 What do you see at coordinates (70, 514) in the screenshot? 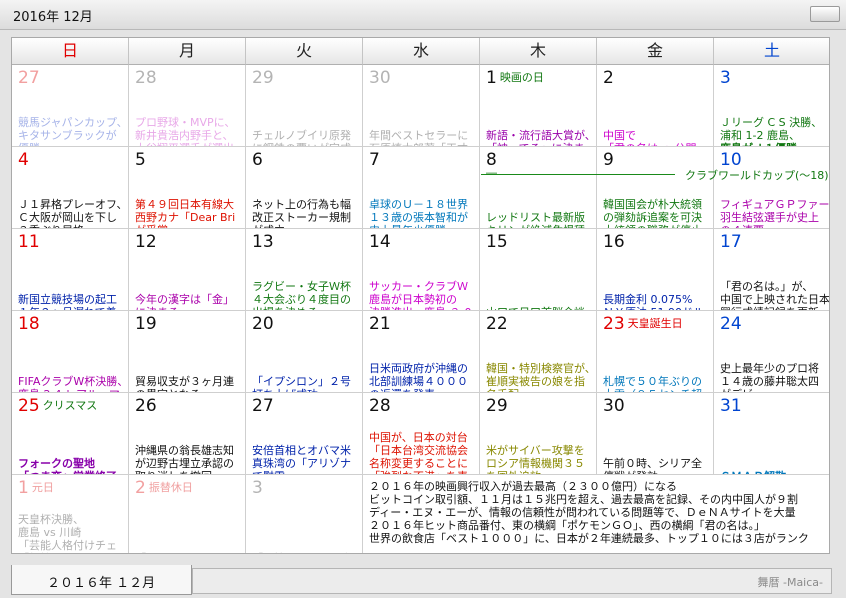
I see `day-cell: 1元日天皇杯決勝、鹿島 vs 川崎「芸能人格付けチェ「相棒 元日ＳＰ」` at bounding box center [70, 514].